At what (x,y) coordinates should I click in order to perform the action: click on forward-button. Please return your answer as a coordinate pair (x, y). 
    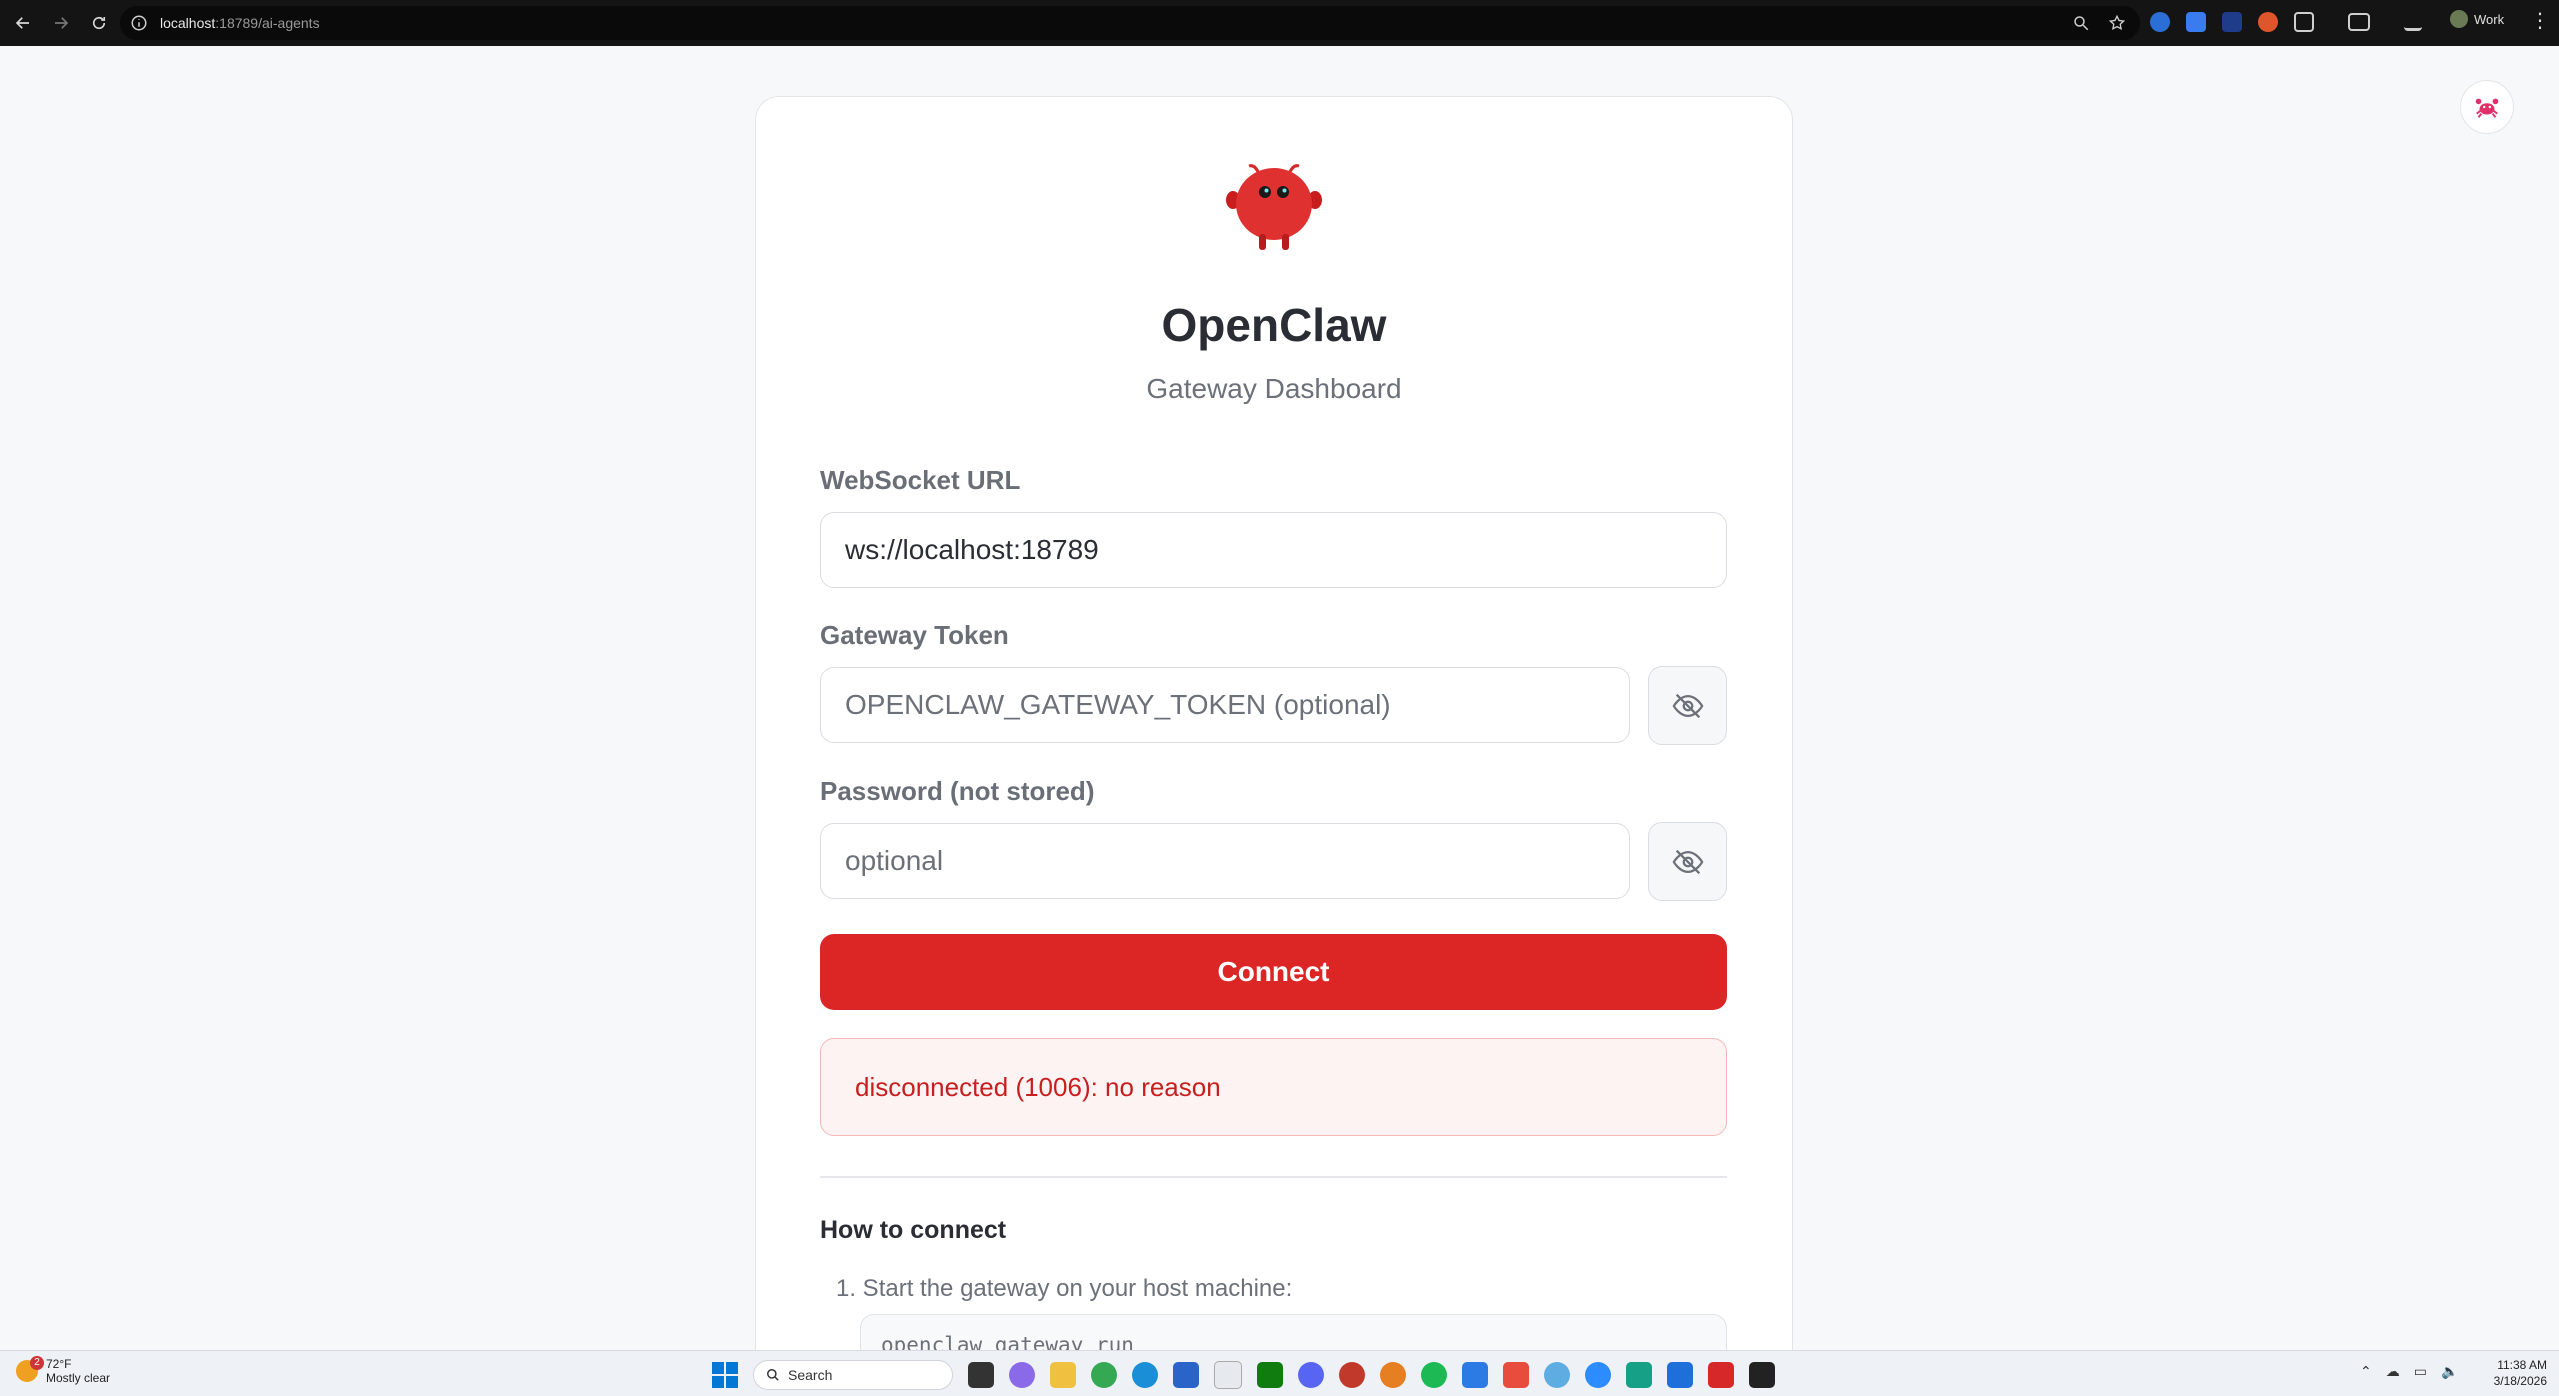
    Looking at the image, I should click on (61, 23).